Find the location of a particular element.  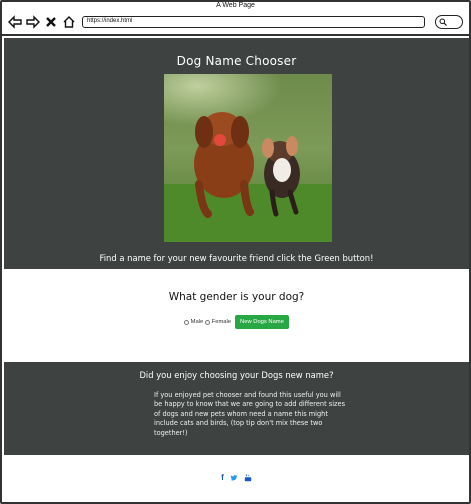

female-option: Female is located at coordinates (218, 322).